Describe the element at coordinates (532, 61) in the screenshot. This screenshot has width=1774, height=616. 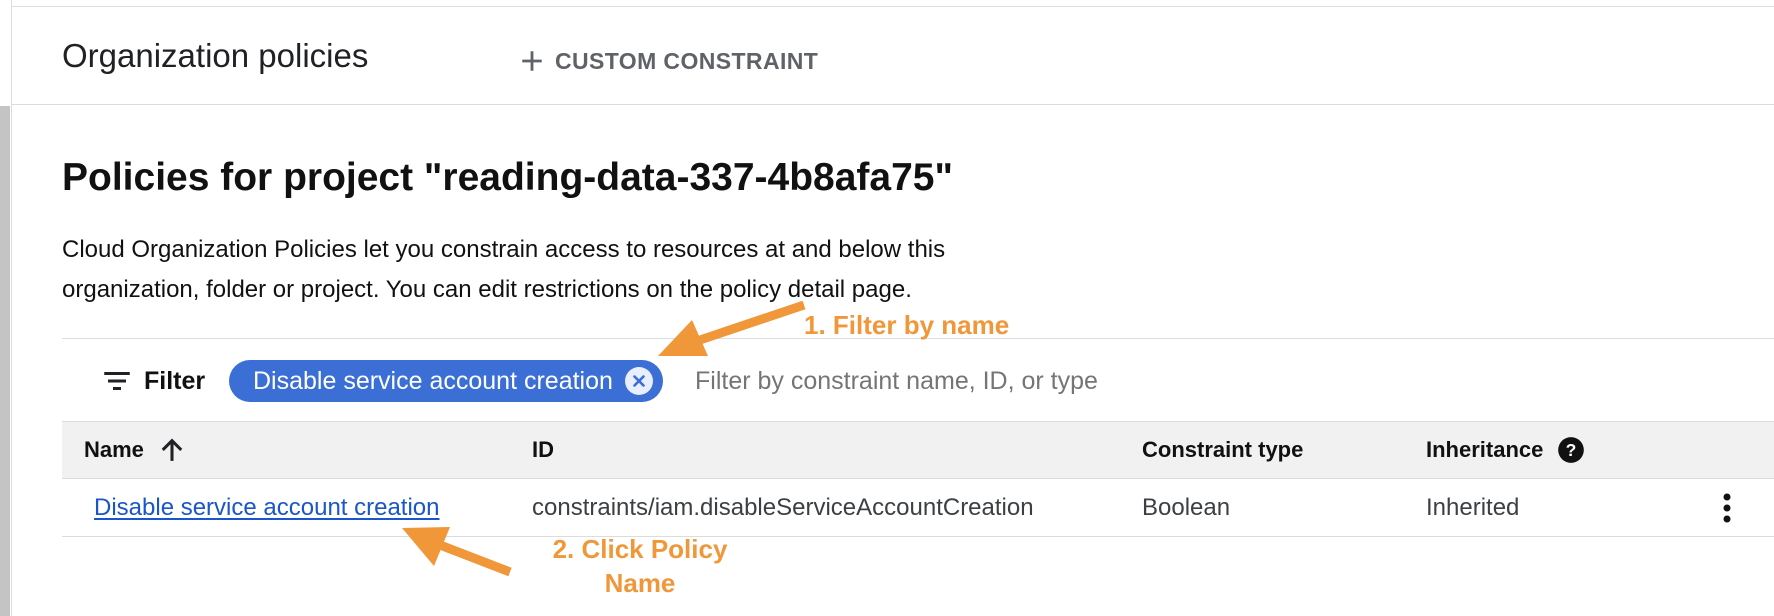
I see `plus-icon` at that location.